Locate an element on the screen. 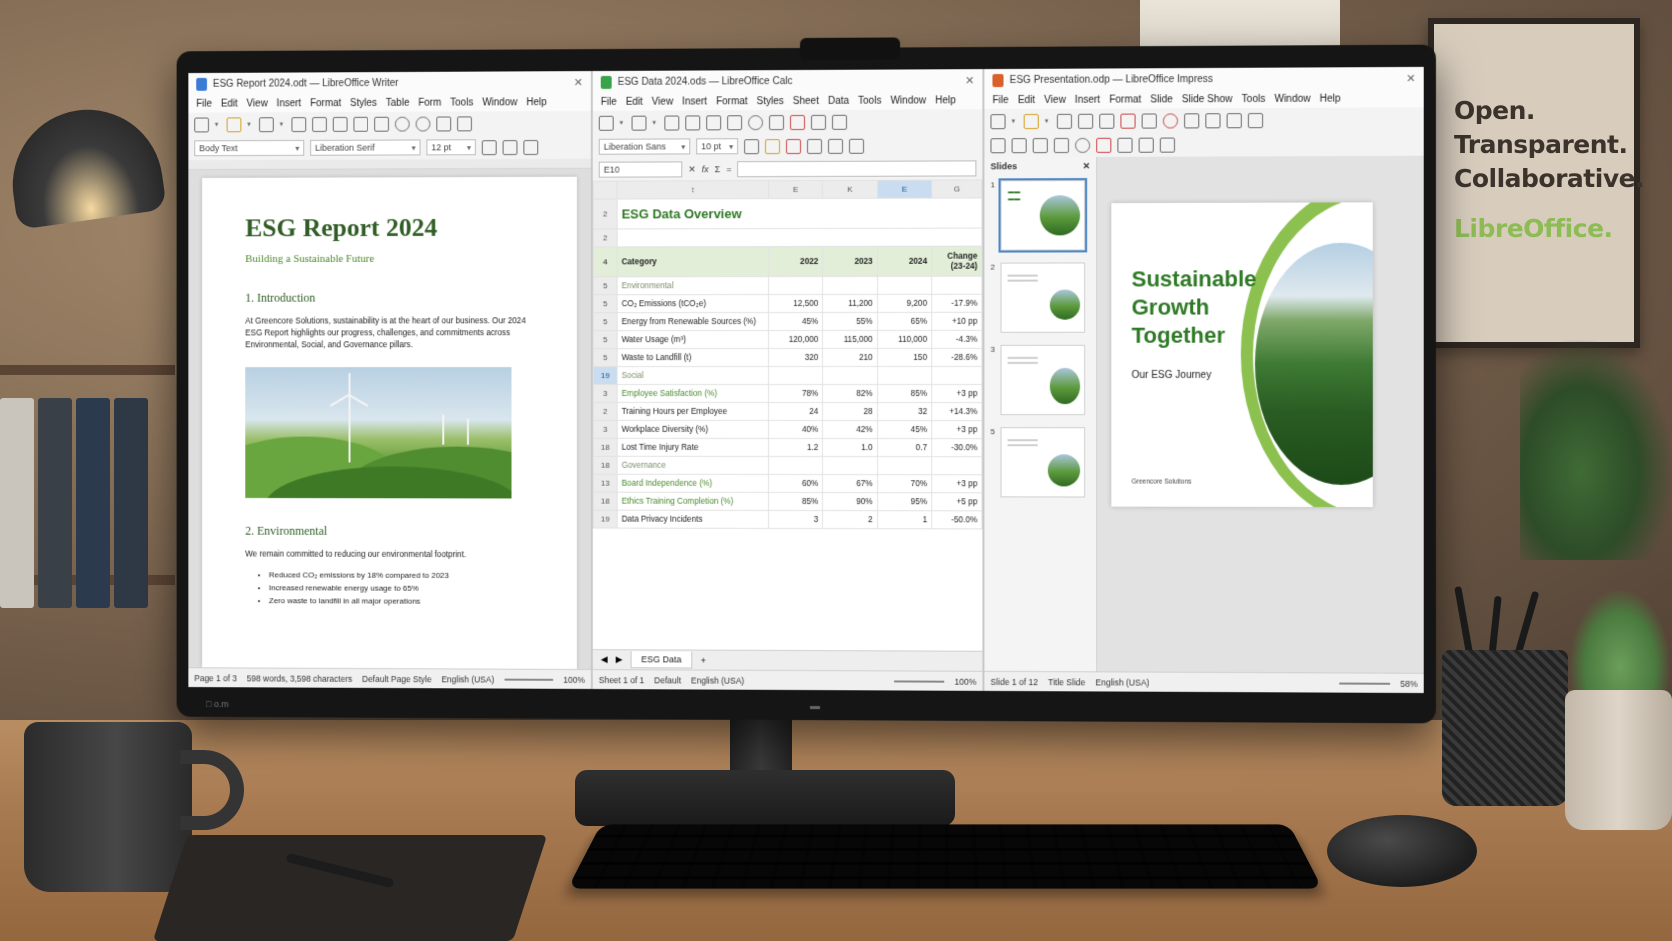  value-cell-2024: 9,200 is located at coordinates (904, 303).